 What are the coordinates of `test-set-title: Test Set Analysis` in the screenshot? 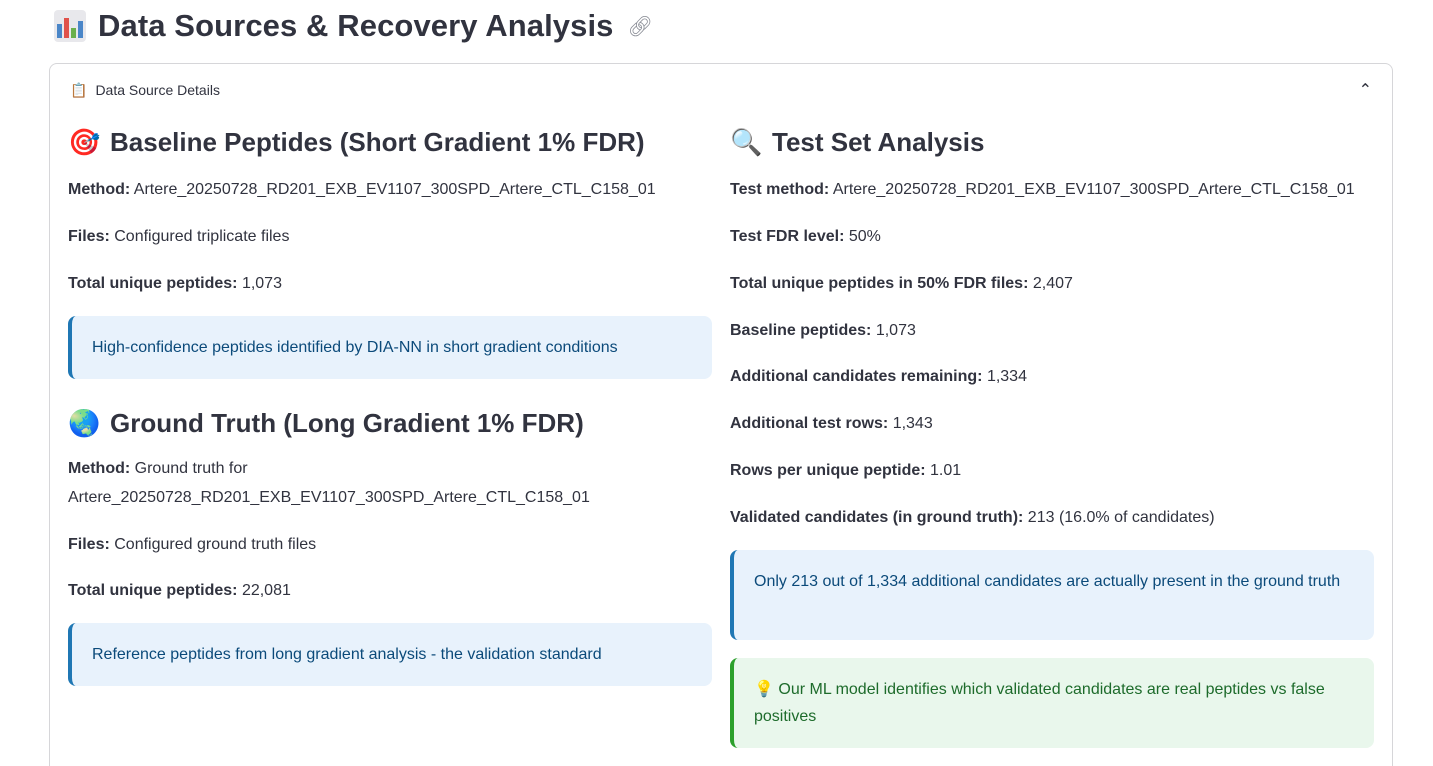 It's located at (878, 141).